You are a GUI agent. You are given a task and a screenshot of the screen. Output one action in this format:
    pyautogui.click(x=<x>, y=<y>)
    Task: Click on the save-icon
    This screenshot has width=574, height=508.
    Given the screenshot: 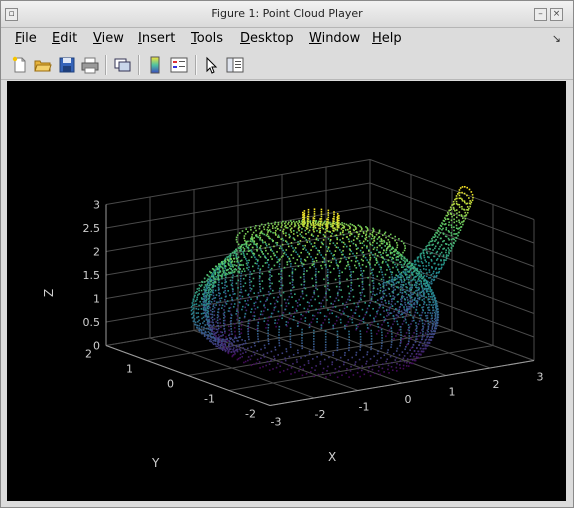 What is the action you would take?
    pyautogui.click(x=67, y=65)
    